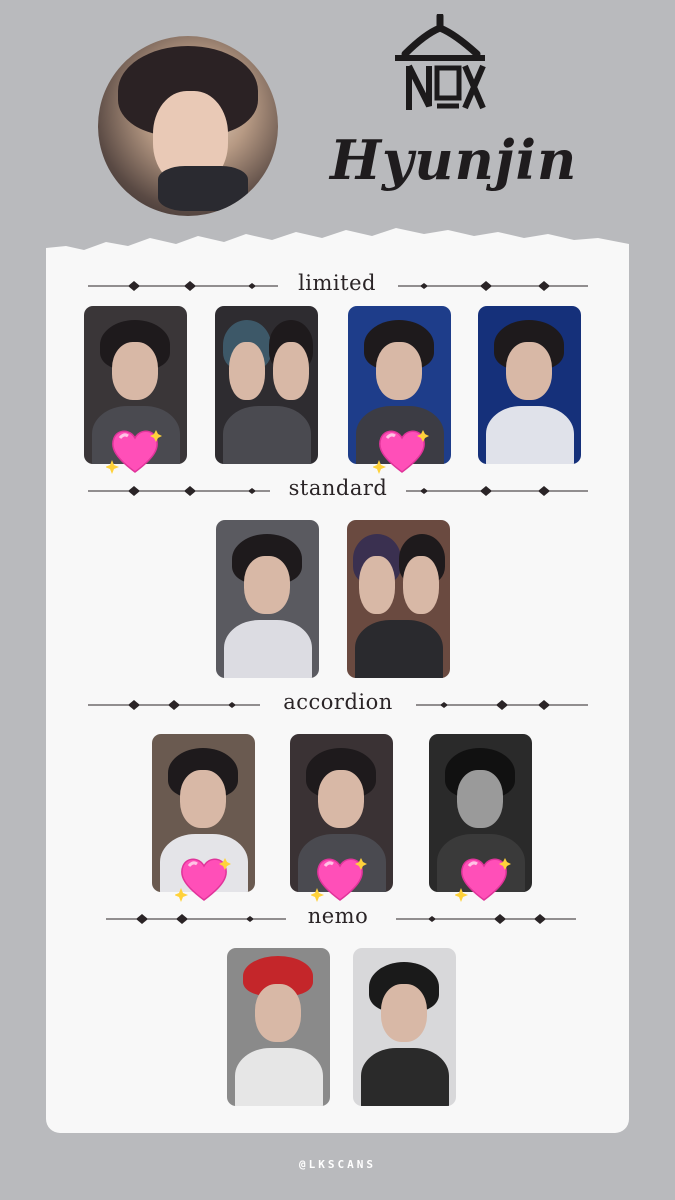  What do you see at coordinates (338, 488) in the screenshot?
I see `section-title-standard: standard` at bounding box center [338, 488].